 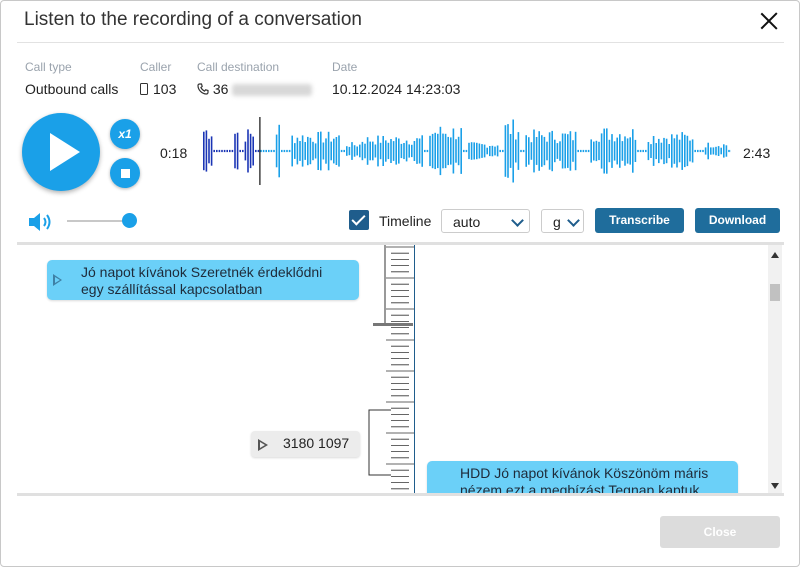 I want to click on playhead, so click(x=260, y=151).